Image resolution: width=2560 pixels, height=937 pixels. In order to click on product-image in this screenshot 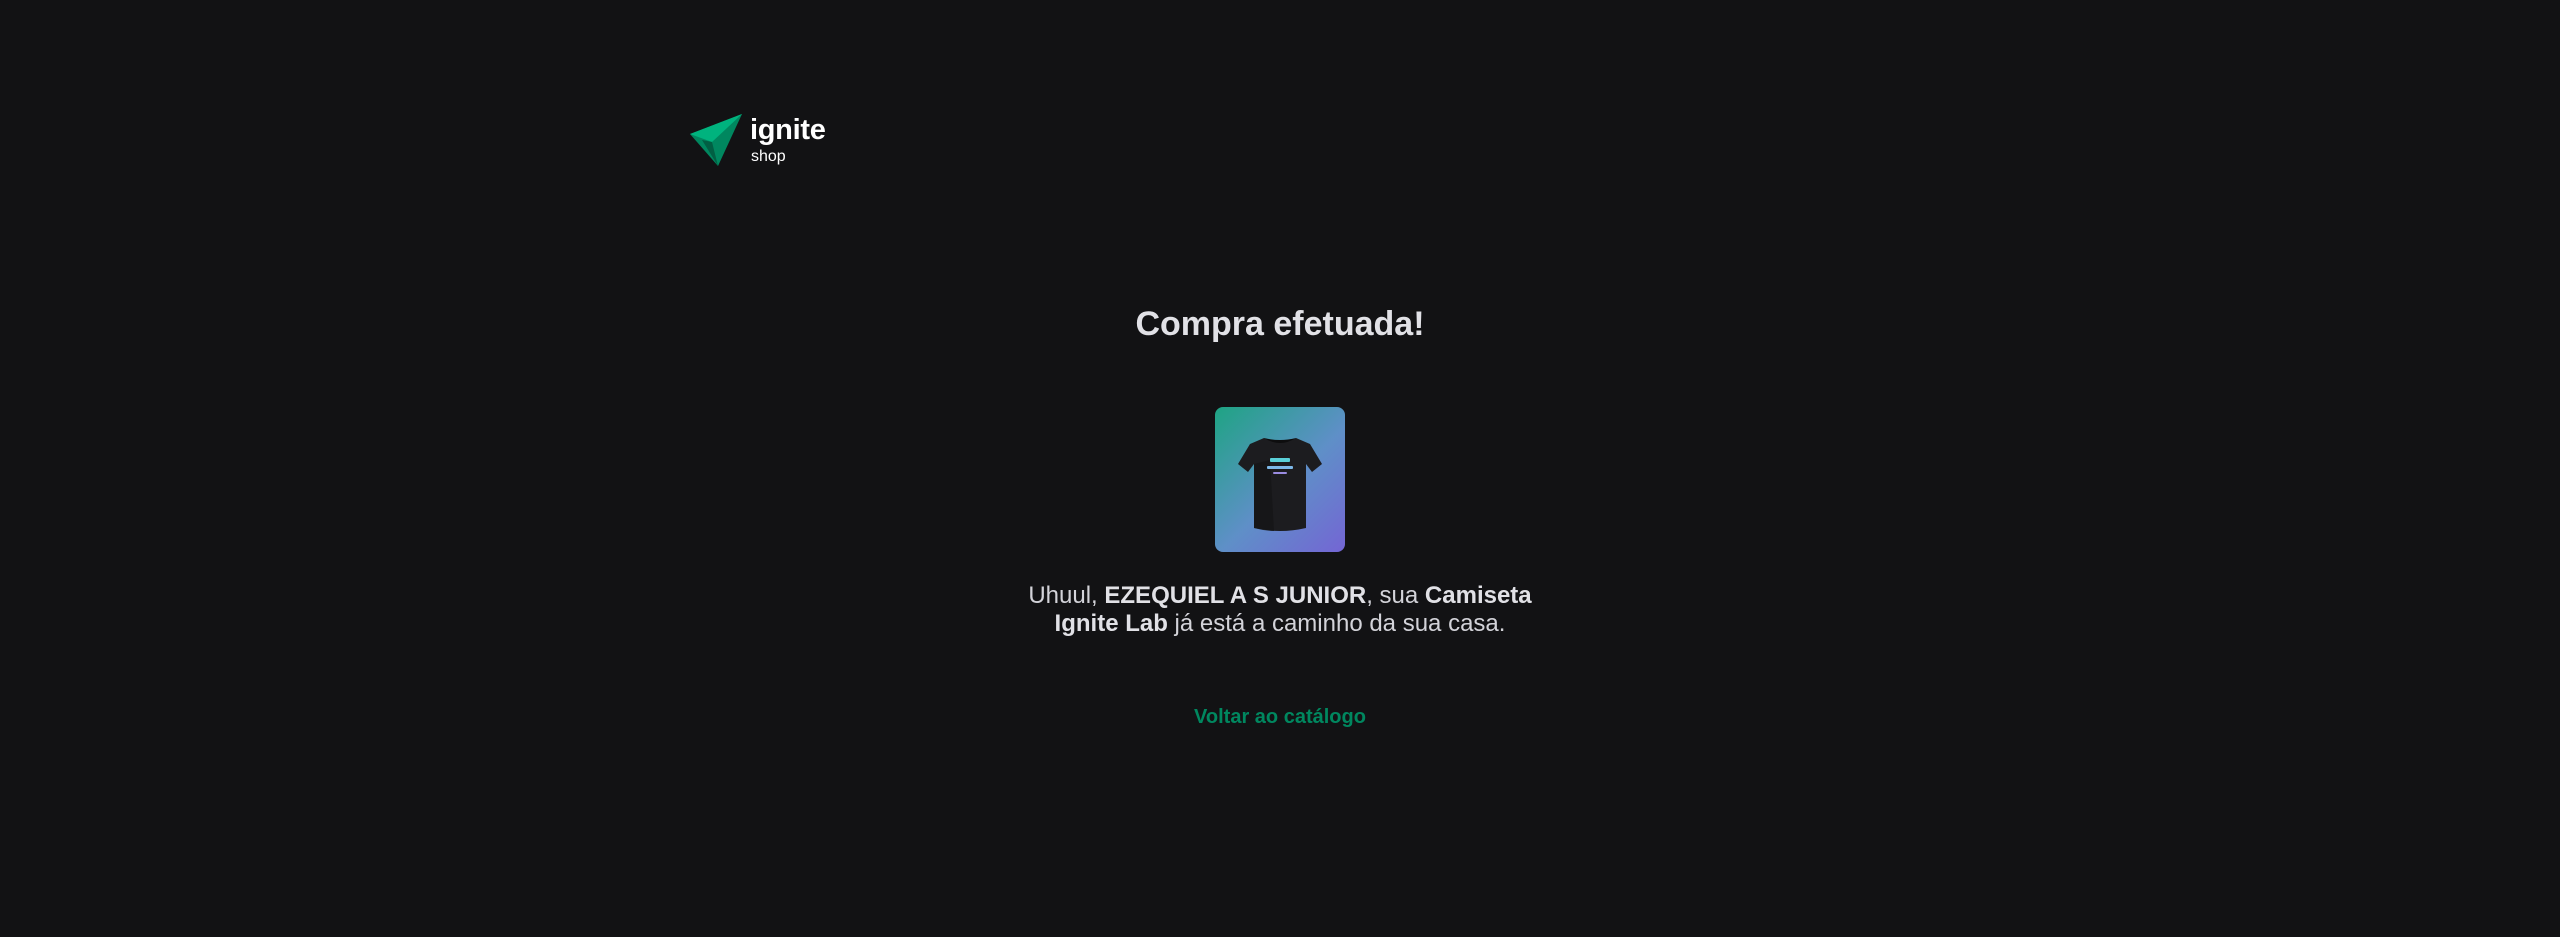, I will do `click(1280, 479)`.